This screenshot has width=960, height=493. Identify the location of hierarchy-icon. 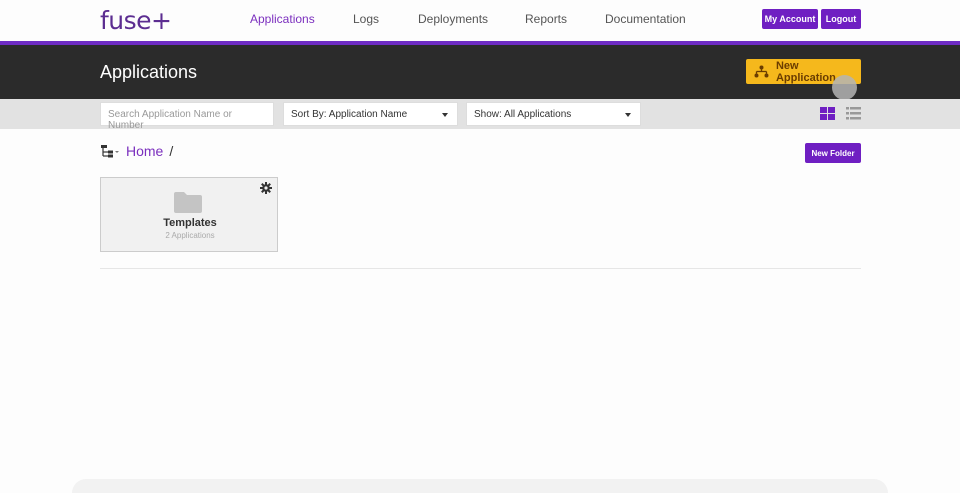
(761, 71).